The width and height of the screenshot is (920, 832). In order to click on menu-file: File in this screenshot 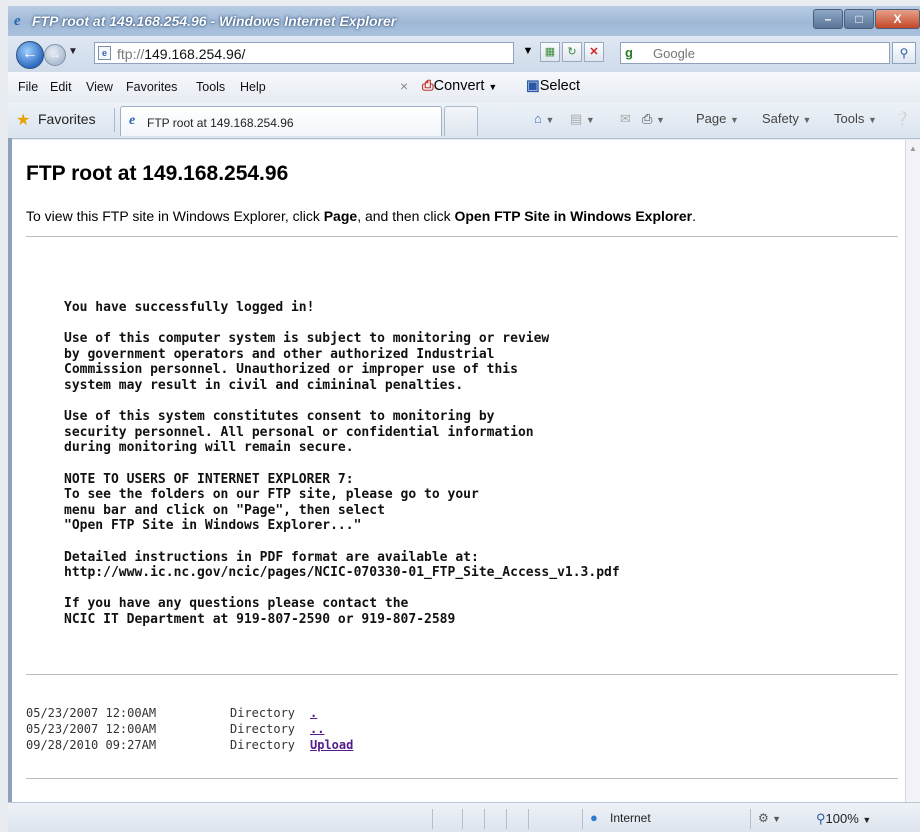, I will do `click(28, 87)`.